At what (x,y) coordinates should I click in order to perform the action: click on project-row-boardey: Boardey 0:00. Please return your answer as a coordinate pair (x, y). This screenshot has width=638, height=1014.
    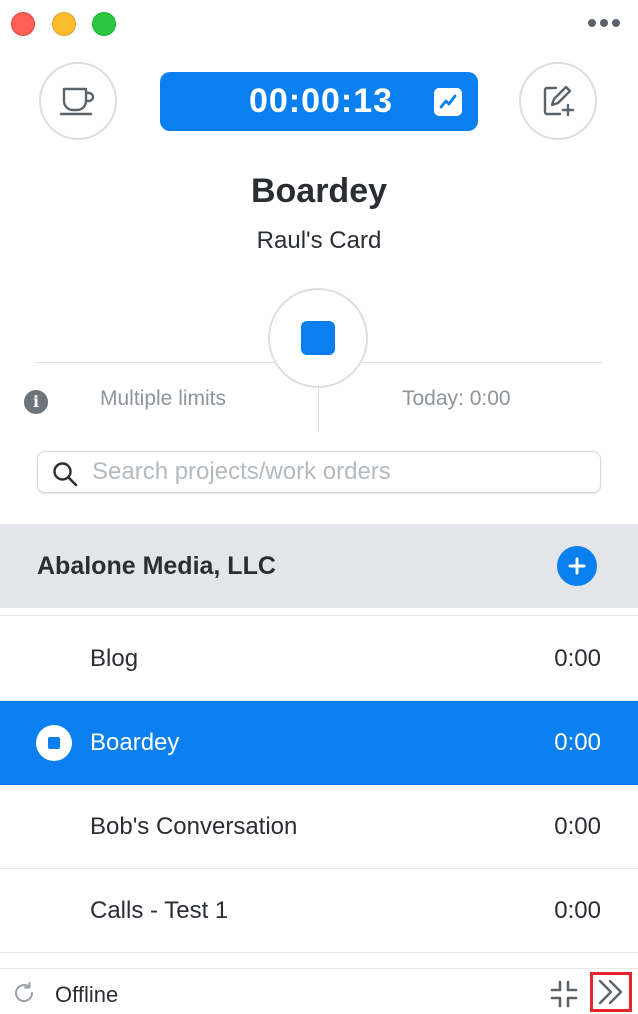
    Looking at the image, I should click on (319, 743).